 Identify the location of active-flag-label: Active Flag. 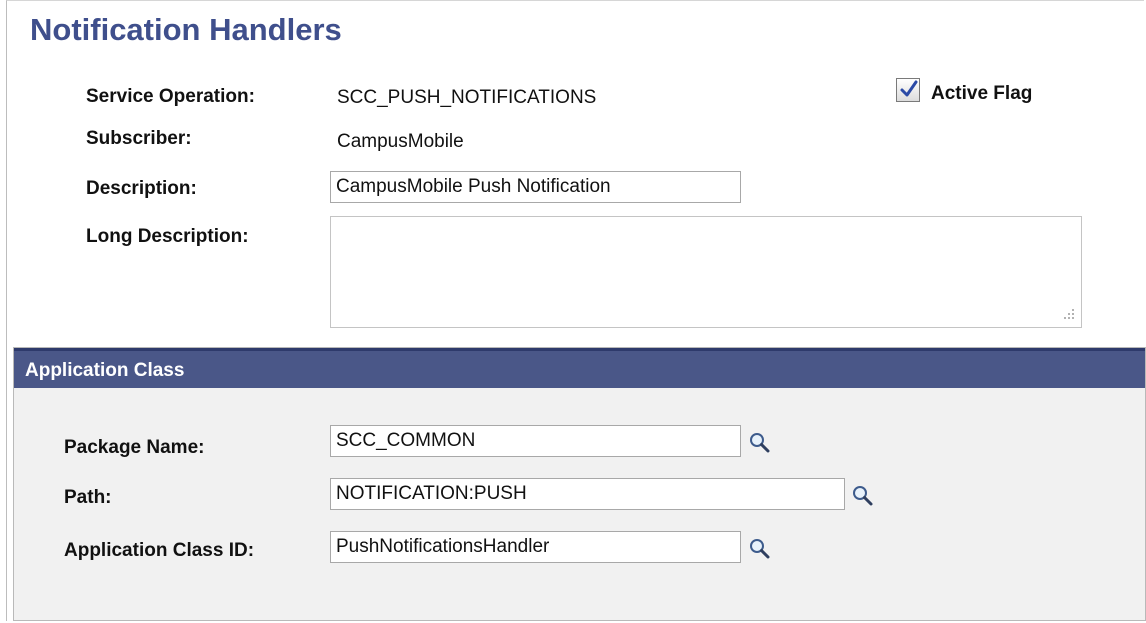
(982, 93).